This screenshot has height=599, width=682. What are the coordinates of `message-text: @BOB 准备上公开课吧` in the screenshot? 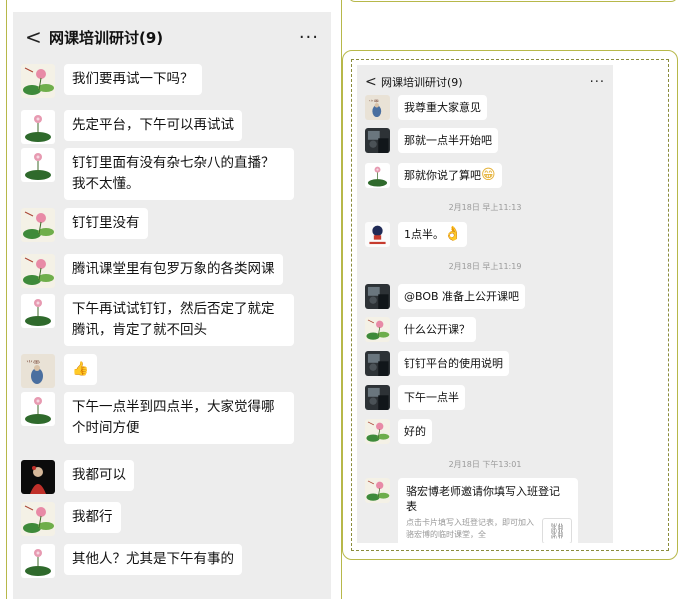 It's located at (462, 296).